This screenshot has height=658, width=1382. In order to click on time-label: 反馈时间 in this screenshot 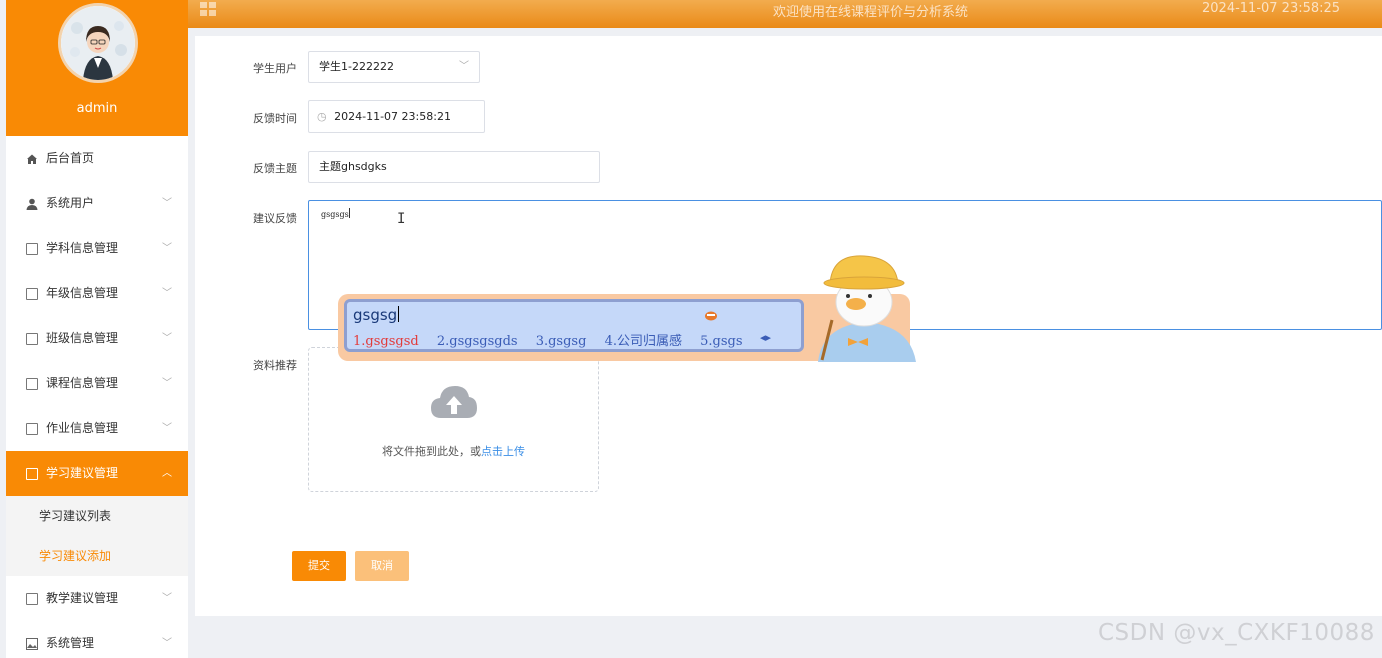, I will do `click(275, 118)`.